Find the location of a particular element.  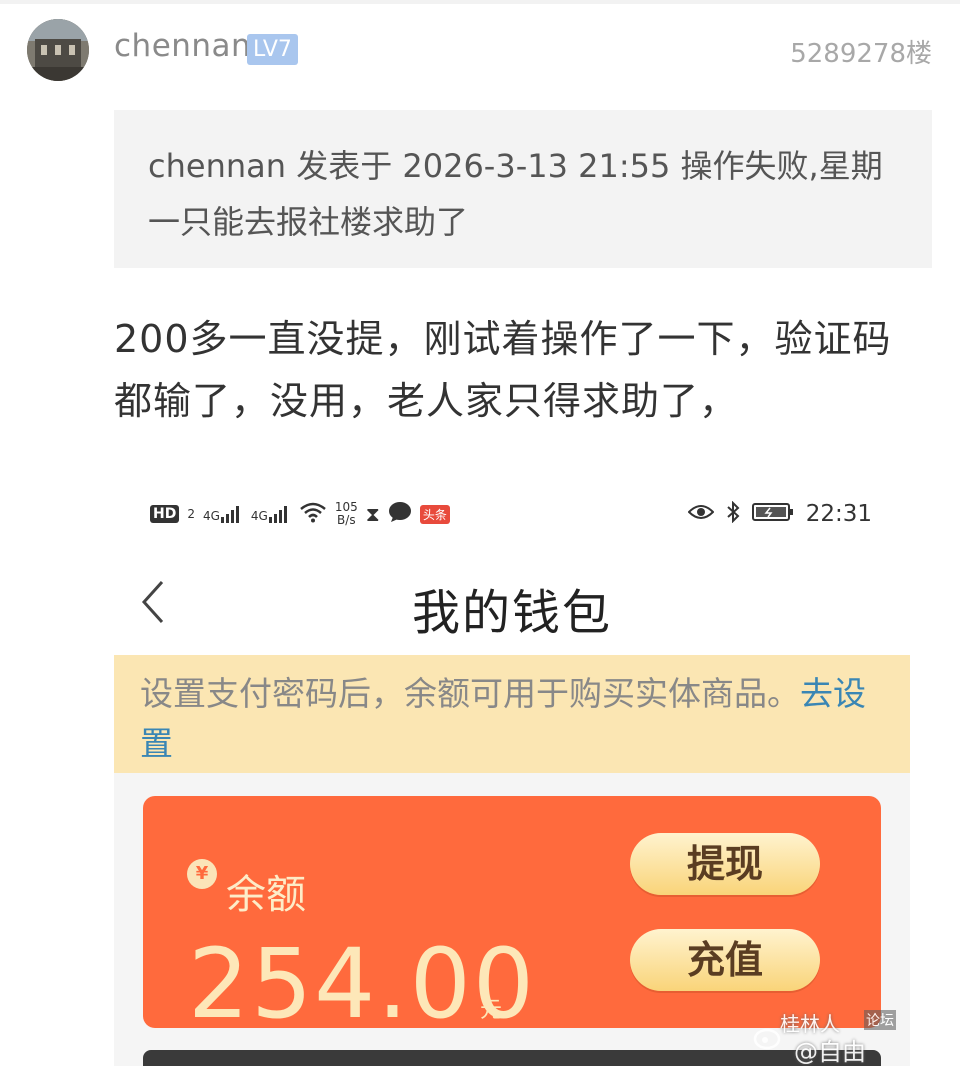

level-badge: LV7 is located at coordinates (272, 49).